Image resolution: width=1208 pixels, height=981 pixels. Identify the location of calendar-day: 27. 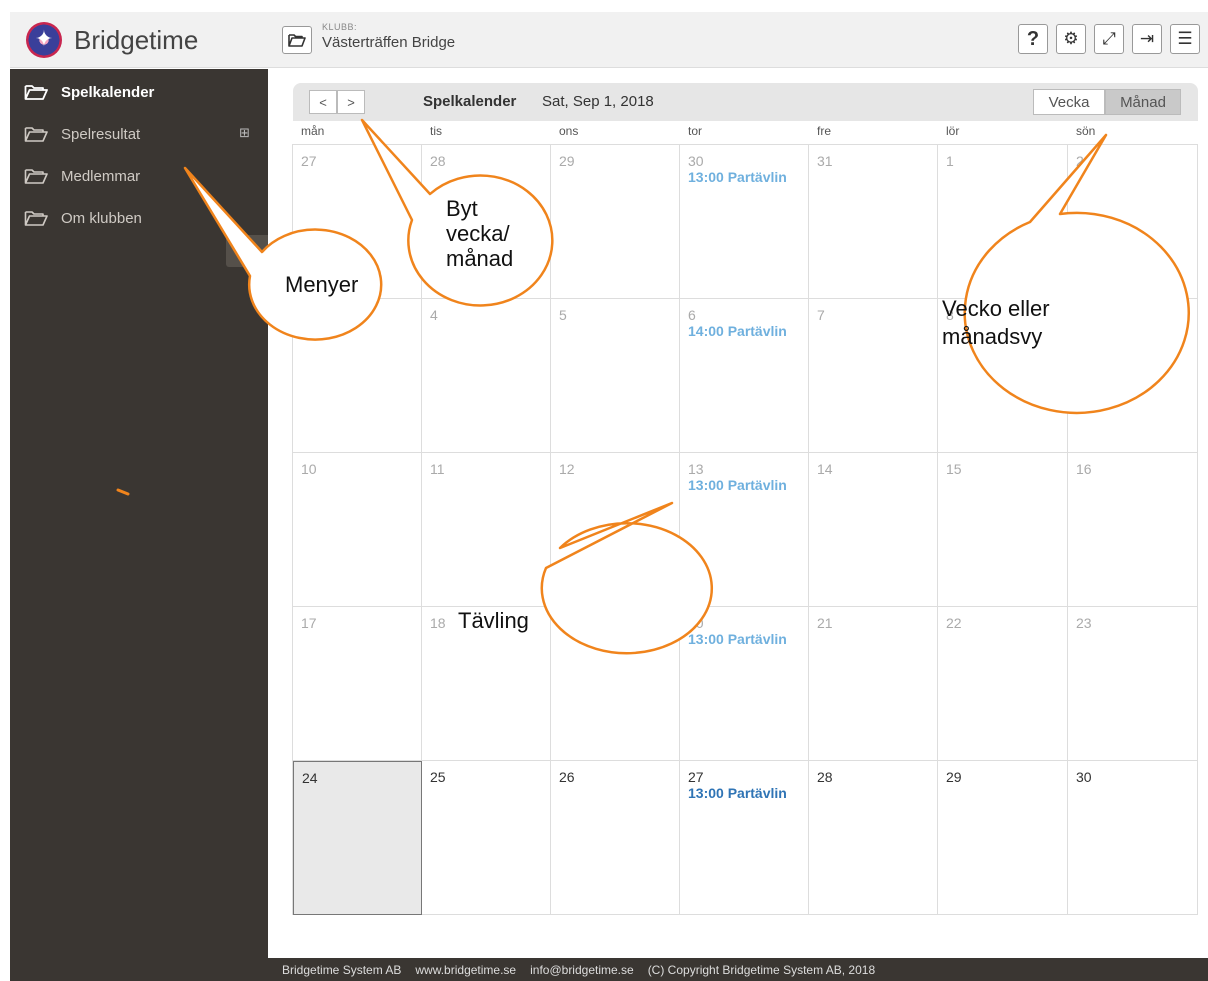
(357, 222).